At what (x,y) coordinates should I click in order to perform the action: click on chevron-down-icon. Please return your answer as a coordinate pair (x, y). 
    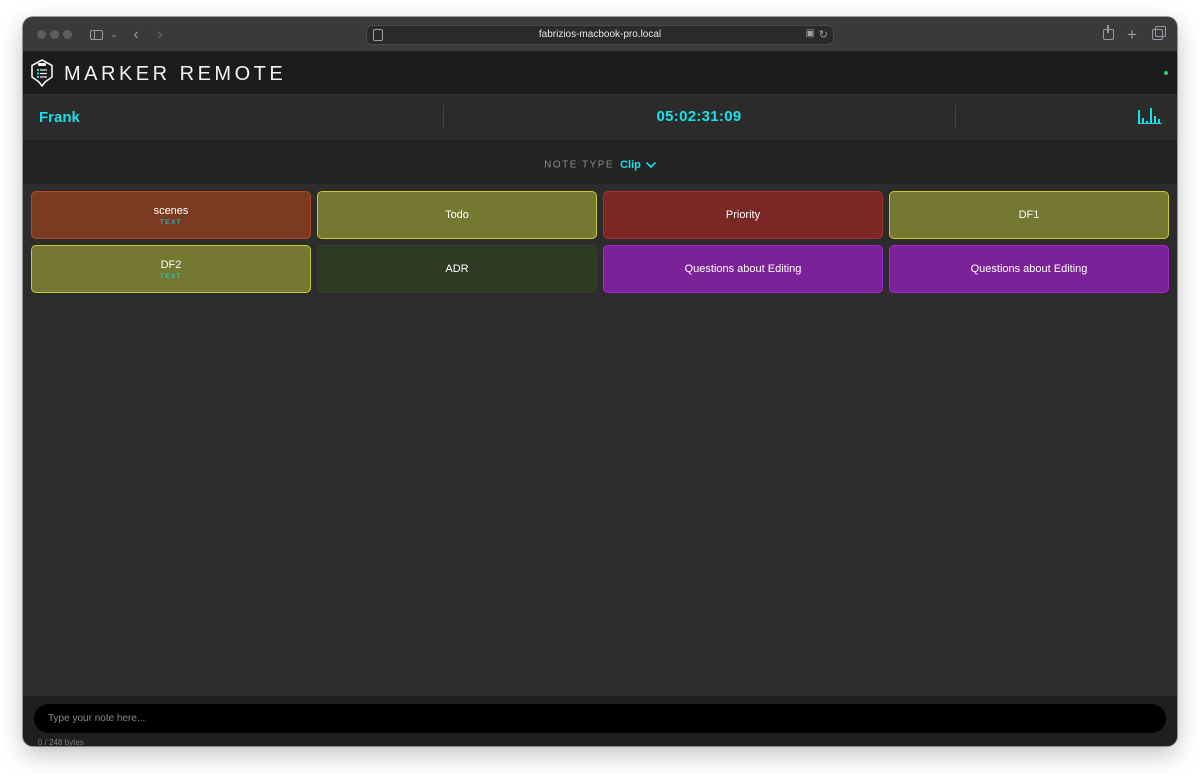
    Looking at the image, I should click on (651, 165).